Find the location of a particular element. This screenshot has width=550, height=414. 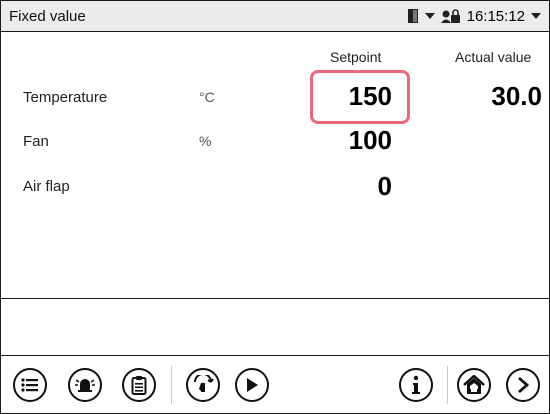

home-icon is located at coordinates (474, 385).